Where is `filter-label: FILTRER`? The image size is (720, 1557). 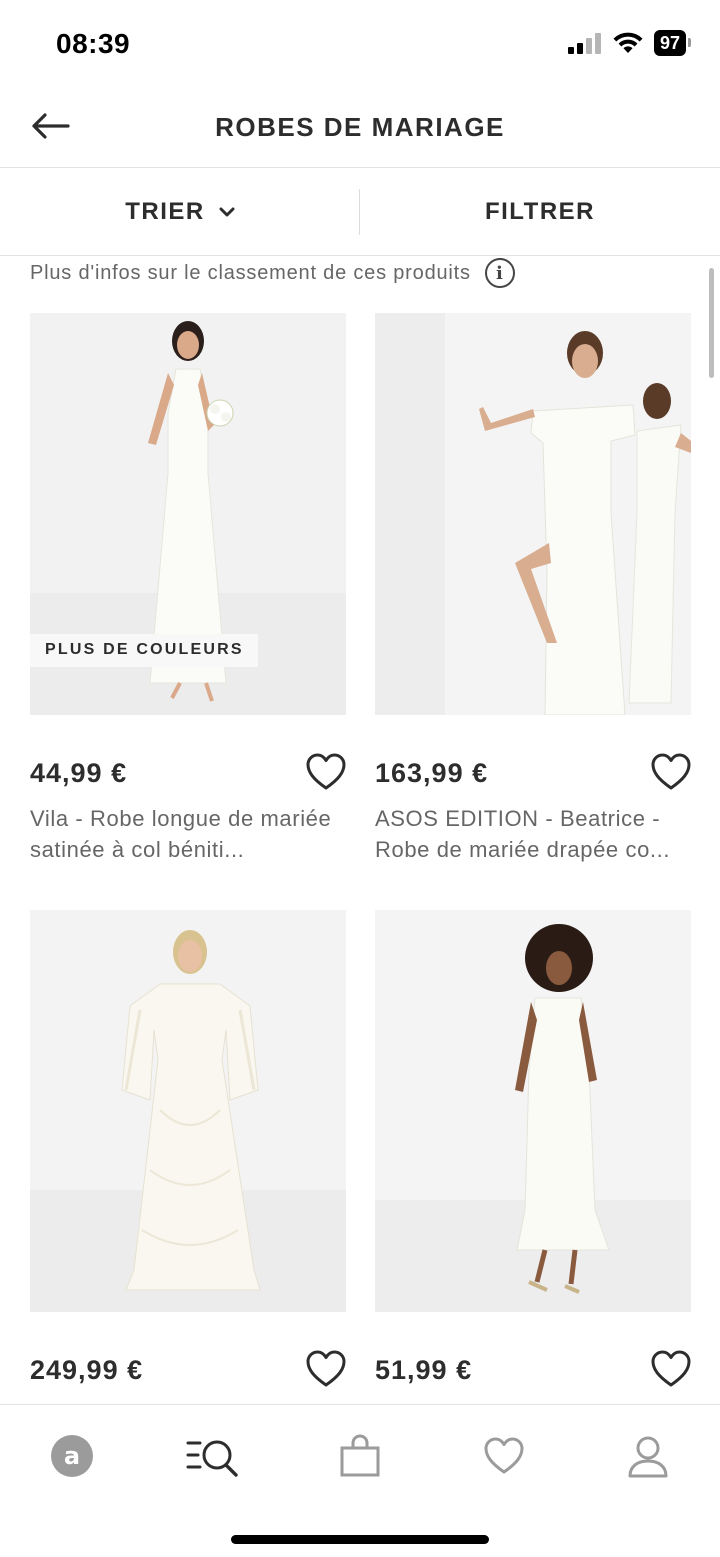
filter-label: FILTRER is located at coordinates (540, 211).